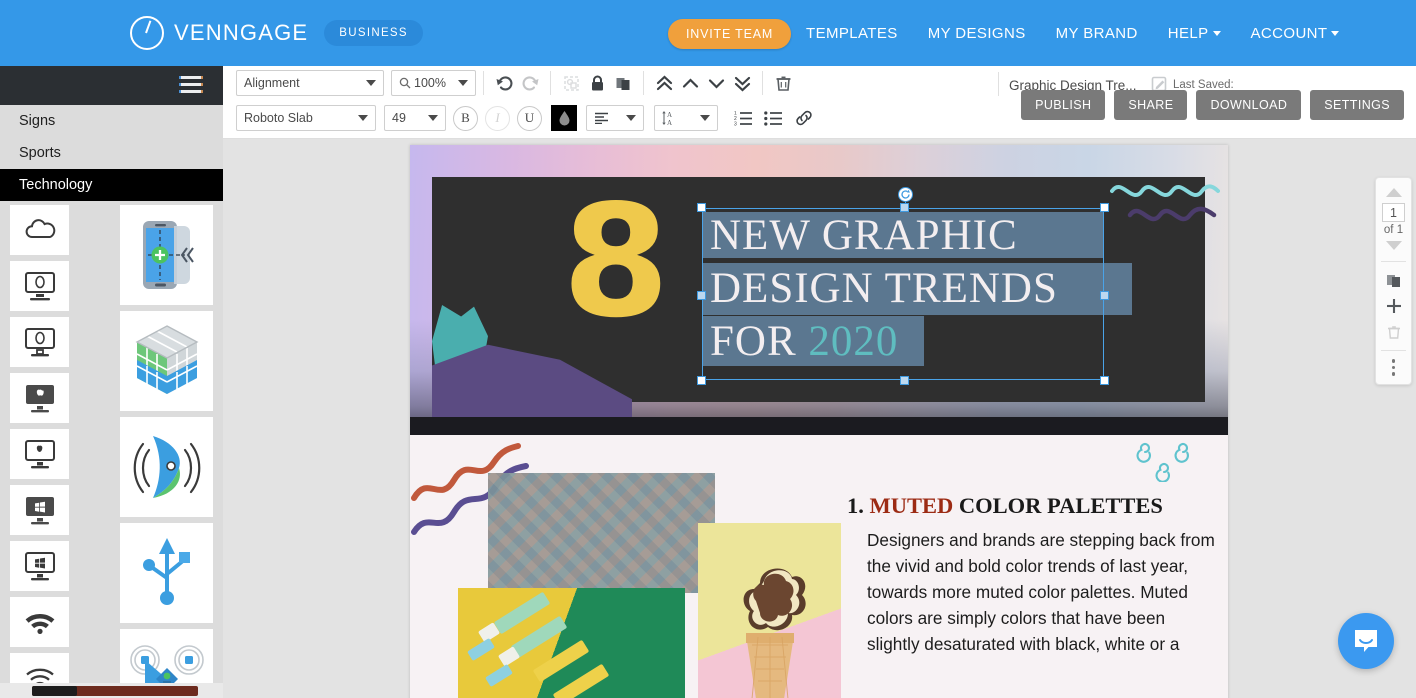  What do you see at coordinates (1357, 105) in the screenshot?
I see `settings-button: SETTINGS` at bounding box center [1357, 105].